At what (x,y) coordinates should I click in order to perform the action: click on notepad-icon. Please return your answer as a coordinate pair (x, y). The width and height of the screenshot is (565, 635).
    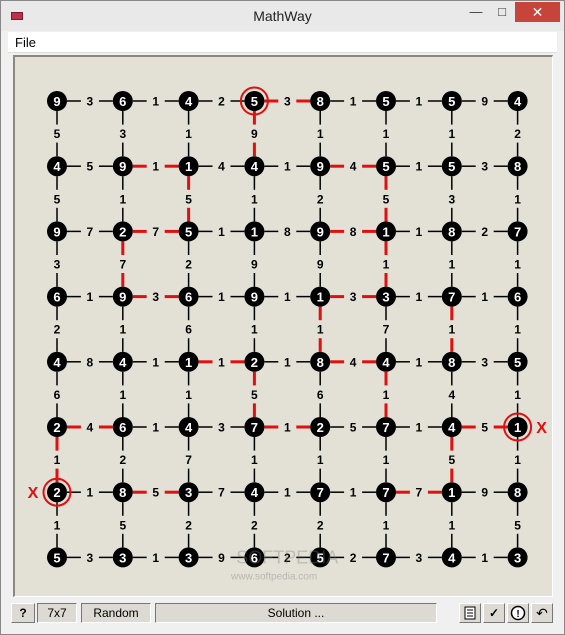
    Looking at the image, I should click on (470, 613).